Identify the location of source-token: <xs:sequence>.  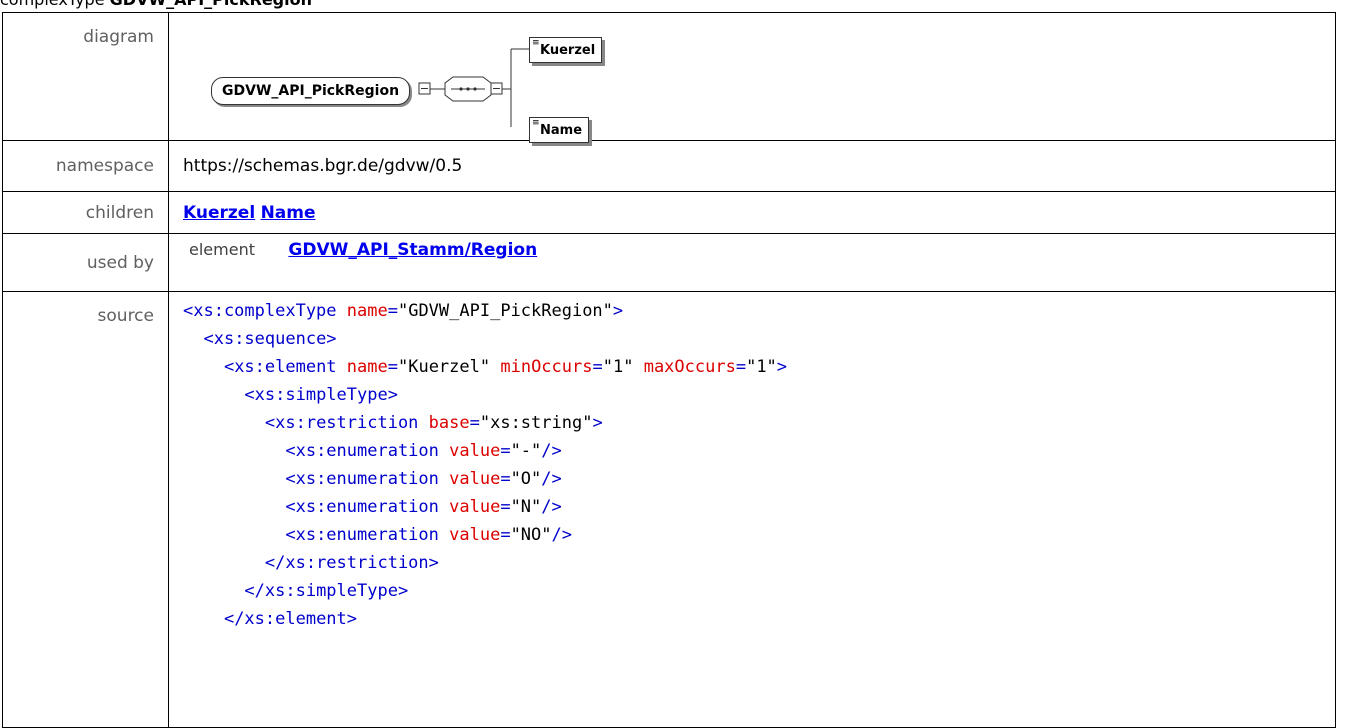
(270, 339).